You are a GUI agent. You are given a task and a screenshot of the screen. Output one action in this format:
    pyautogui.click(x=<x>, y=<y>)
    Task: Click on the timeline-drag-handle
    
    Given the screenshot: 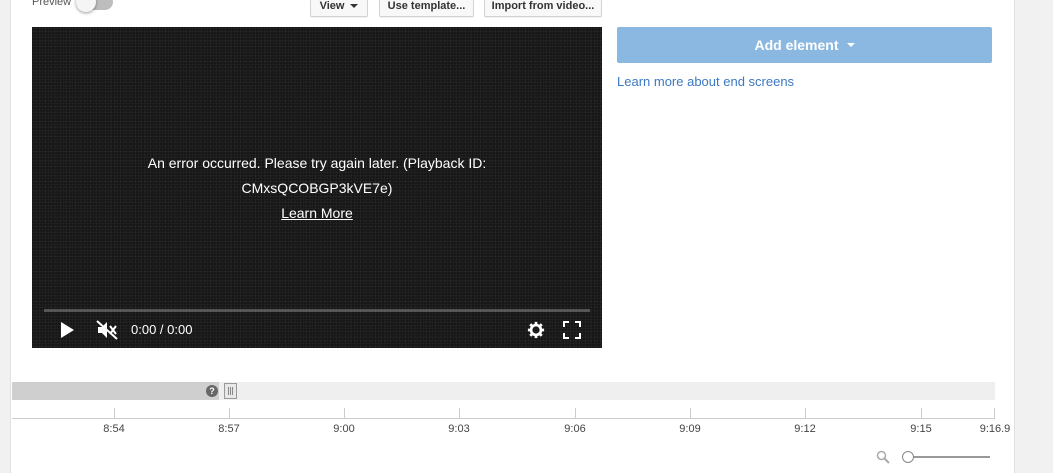 What is the action you would take?
    pyautogui.click(x=230, y=391)
    